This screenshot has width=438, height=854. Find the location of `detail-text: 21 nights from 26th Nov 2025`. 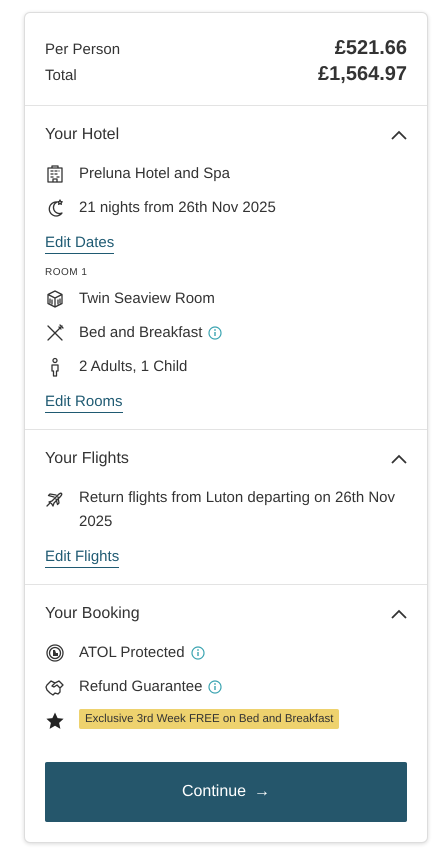

detail-text: 21 nights from 26th Nov 2025 is located at coordinates (177, 208).